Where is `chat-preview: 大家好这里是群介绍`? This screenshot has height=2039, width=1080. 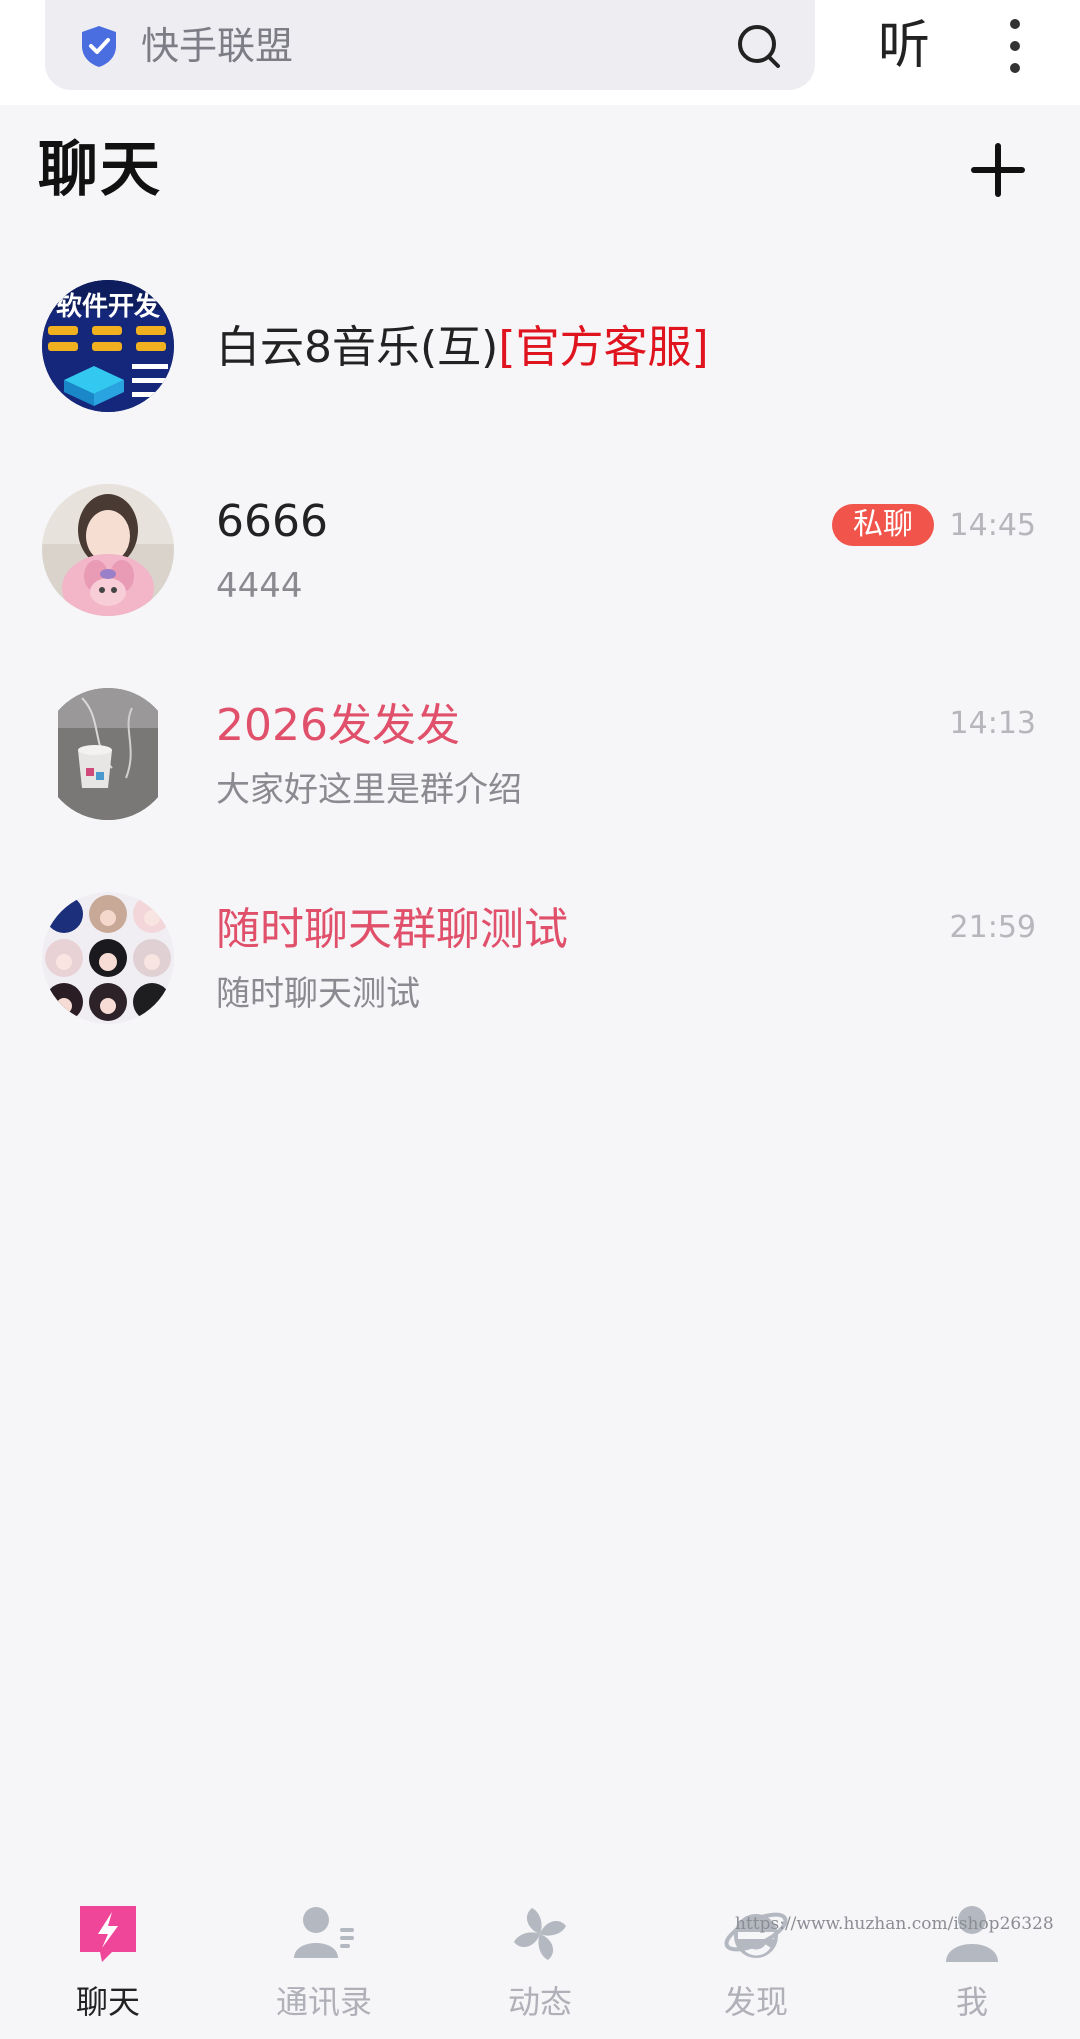 chat-preview: 大家好这里是群介绍 is located at coordinates (369, 790).